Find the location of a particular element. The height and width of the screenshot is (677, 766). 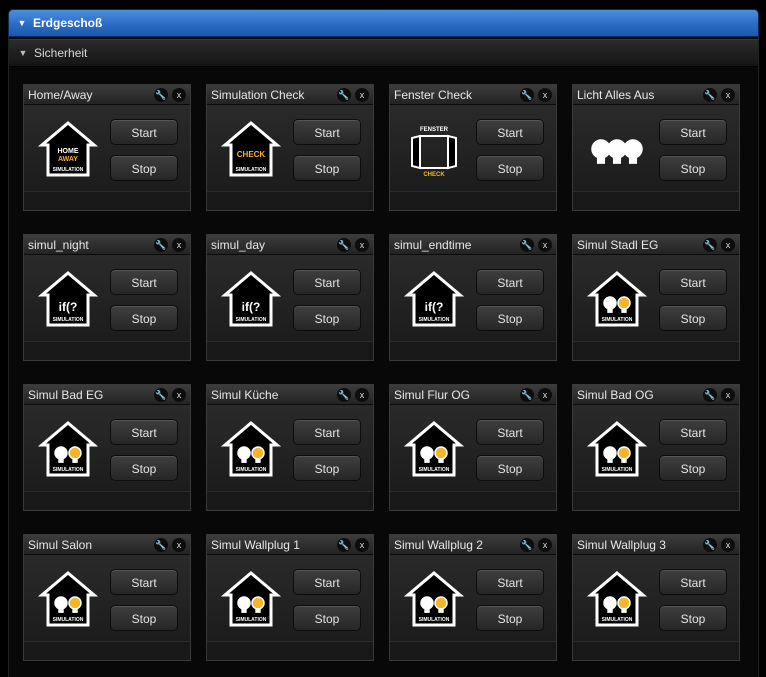

card-header: Home/Away 🔧 x is located at coordinates (107, 95).